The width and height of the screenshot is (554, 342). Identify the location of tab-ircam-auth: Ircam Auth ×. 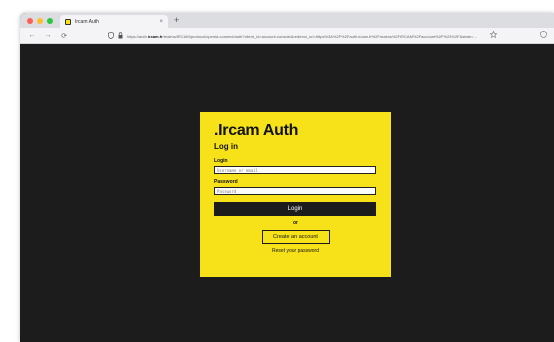
(114, 21).